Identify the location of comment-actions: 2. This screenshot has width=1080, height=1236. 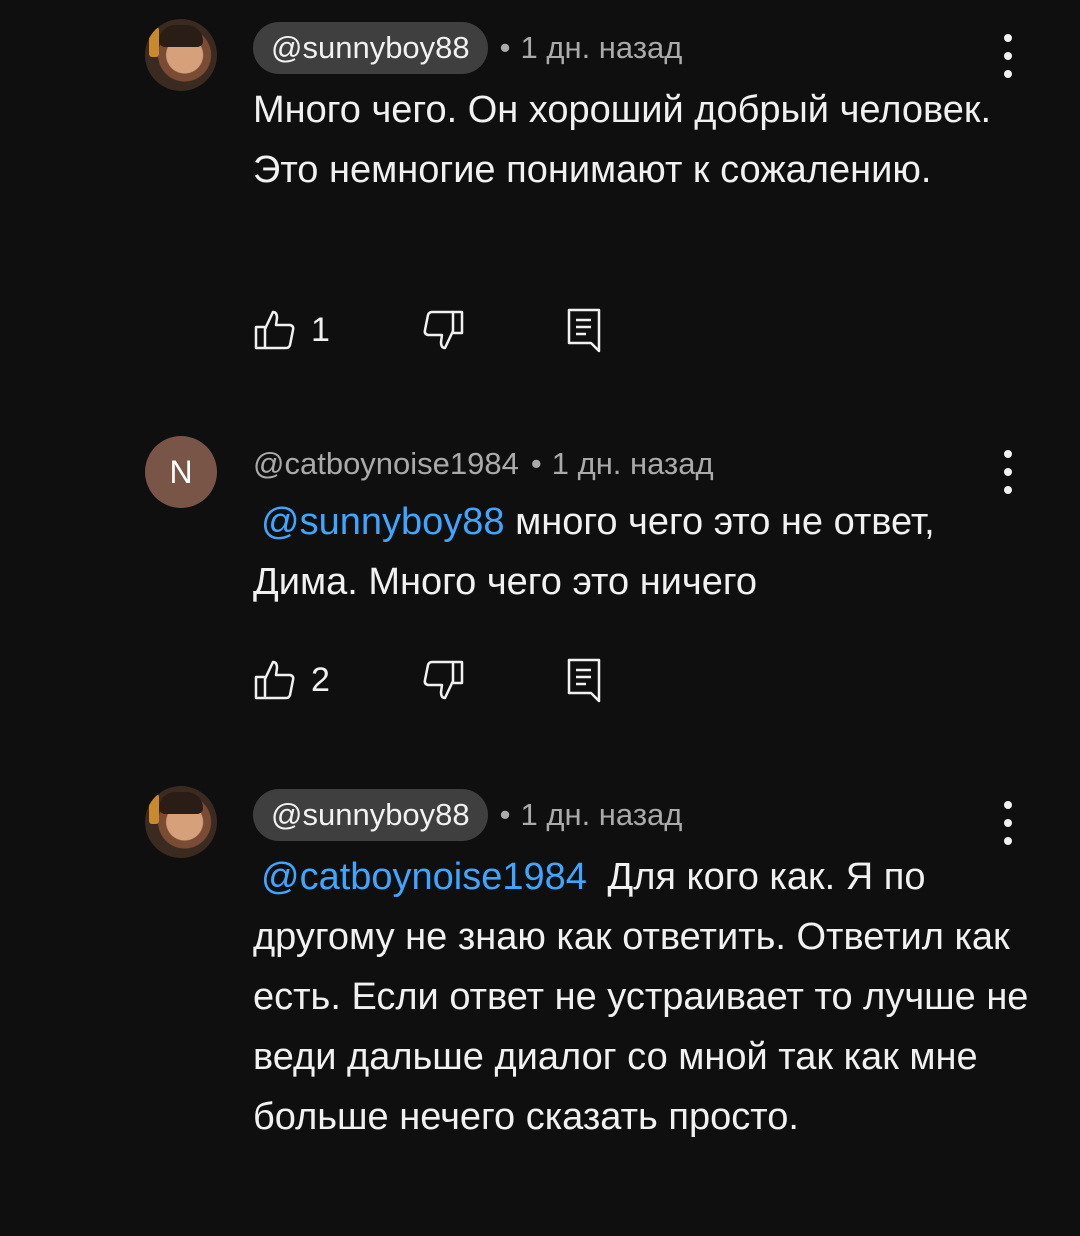
(429, 680).